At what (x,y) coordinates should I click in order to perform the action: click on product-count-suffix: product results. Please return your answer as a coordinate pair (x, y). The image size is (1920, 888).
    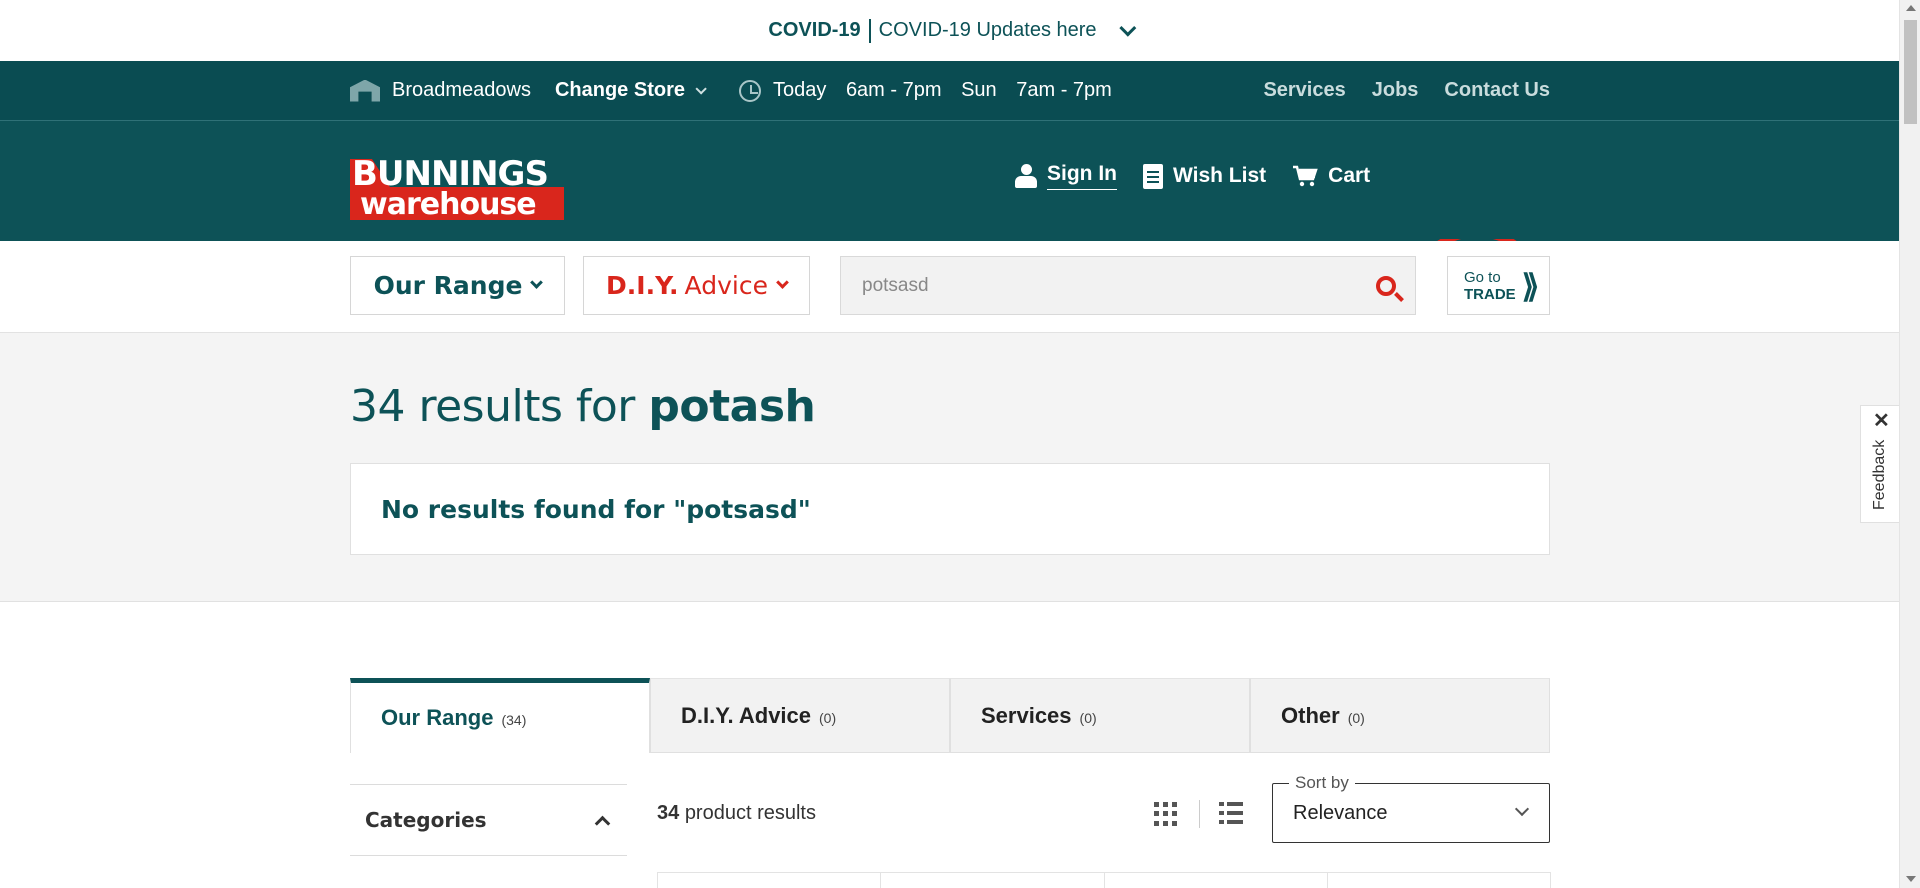
    Looking at the image, I should click on (750, 813).